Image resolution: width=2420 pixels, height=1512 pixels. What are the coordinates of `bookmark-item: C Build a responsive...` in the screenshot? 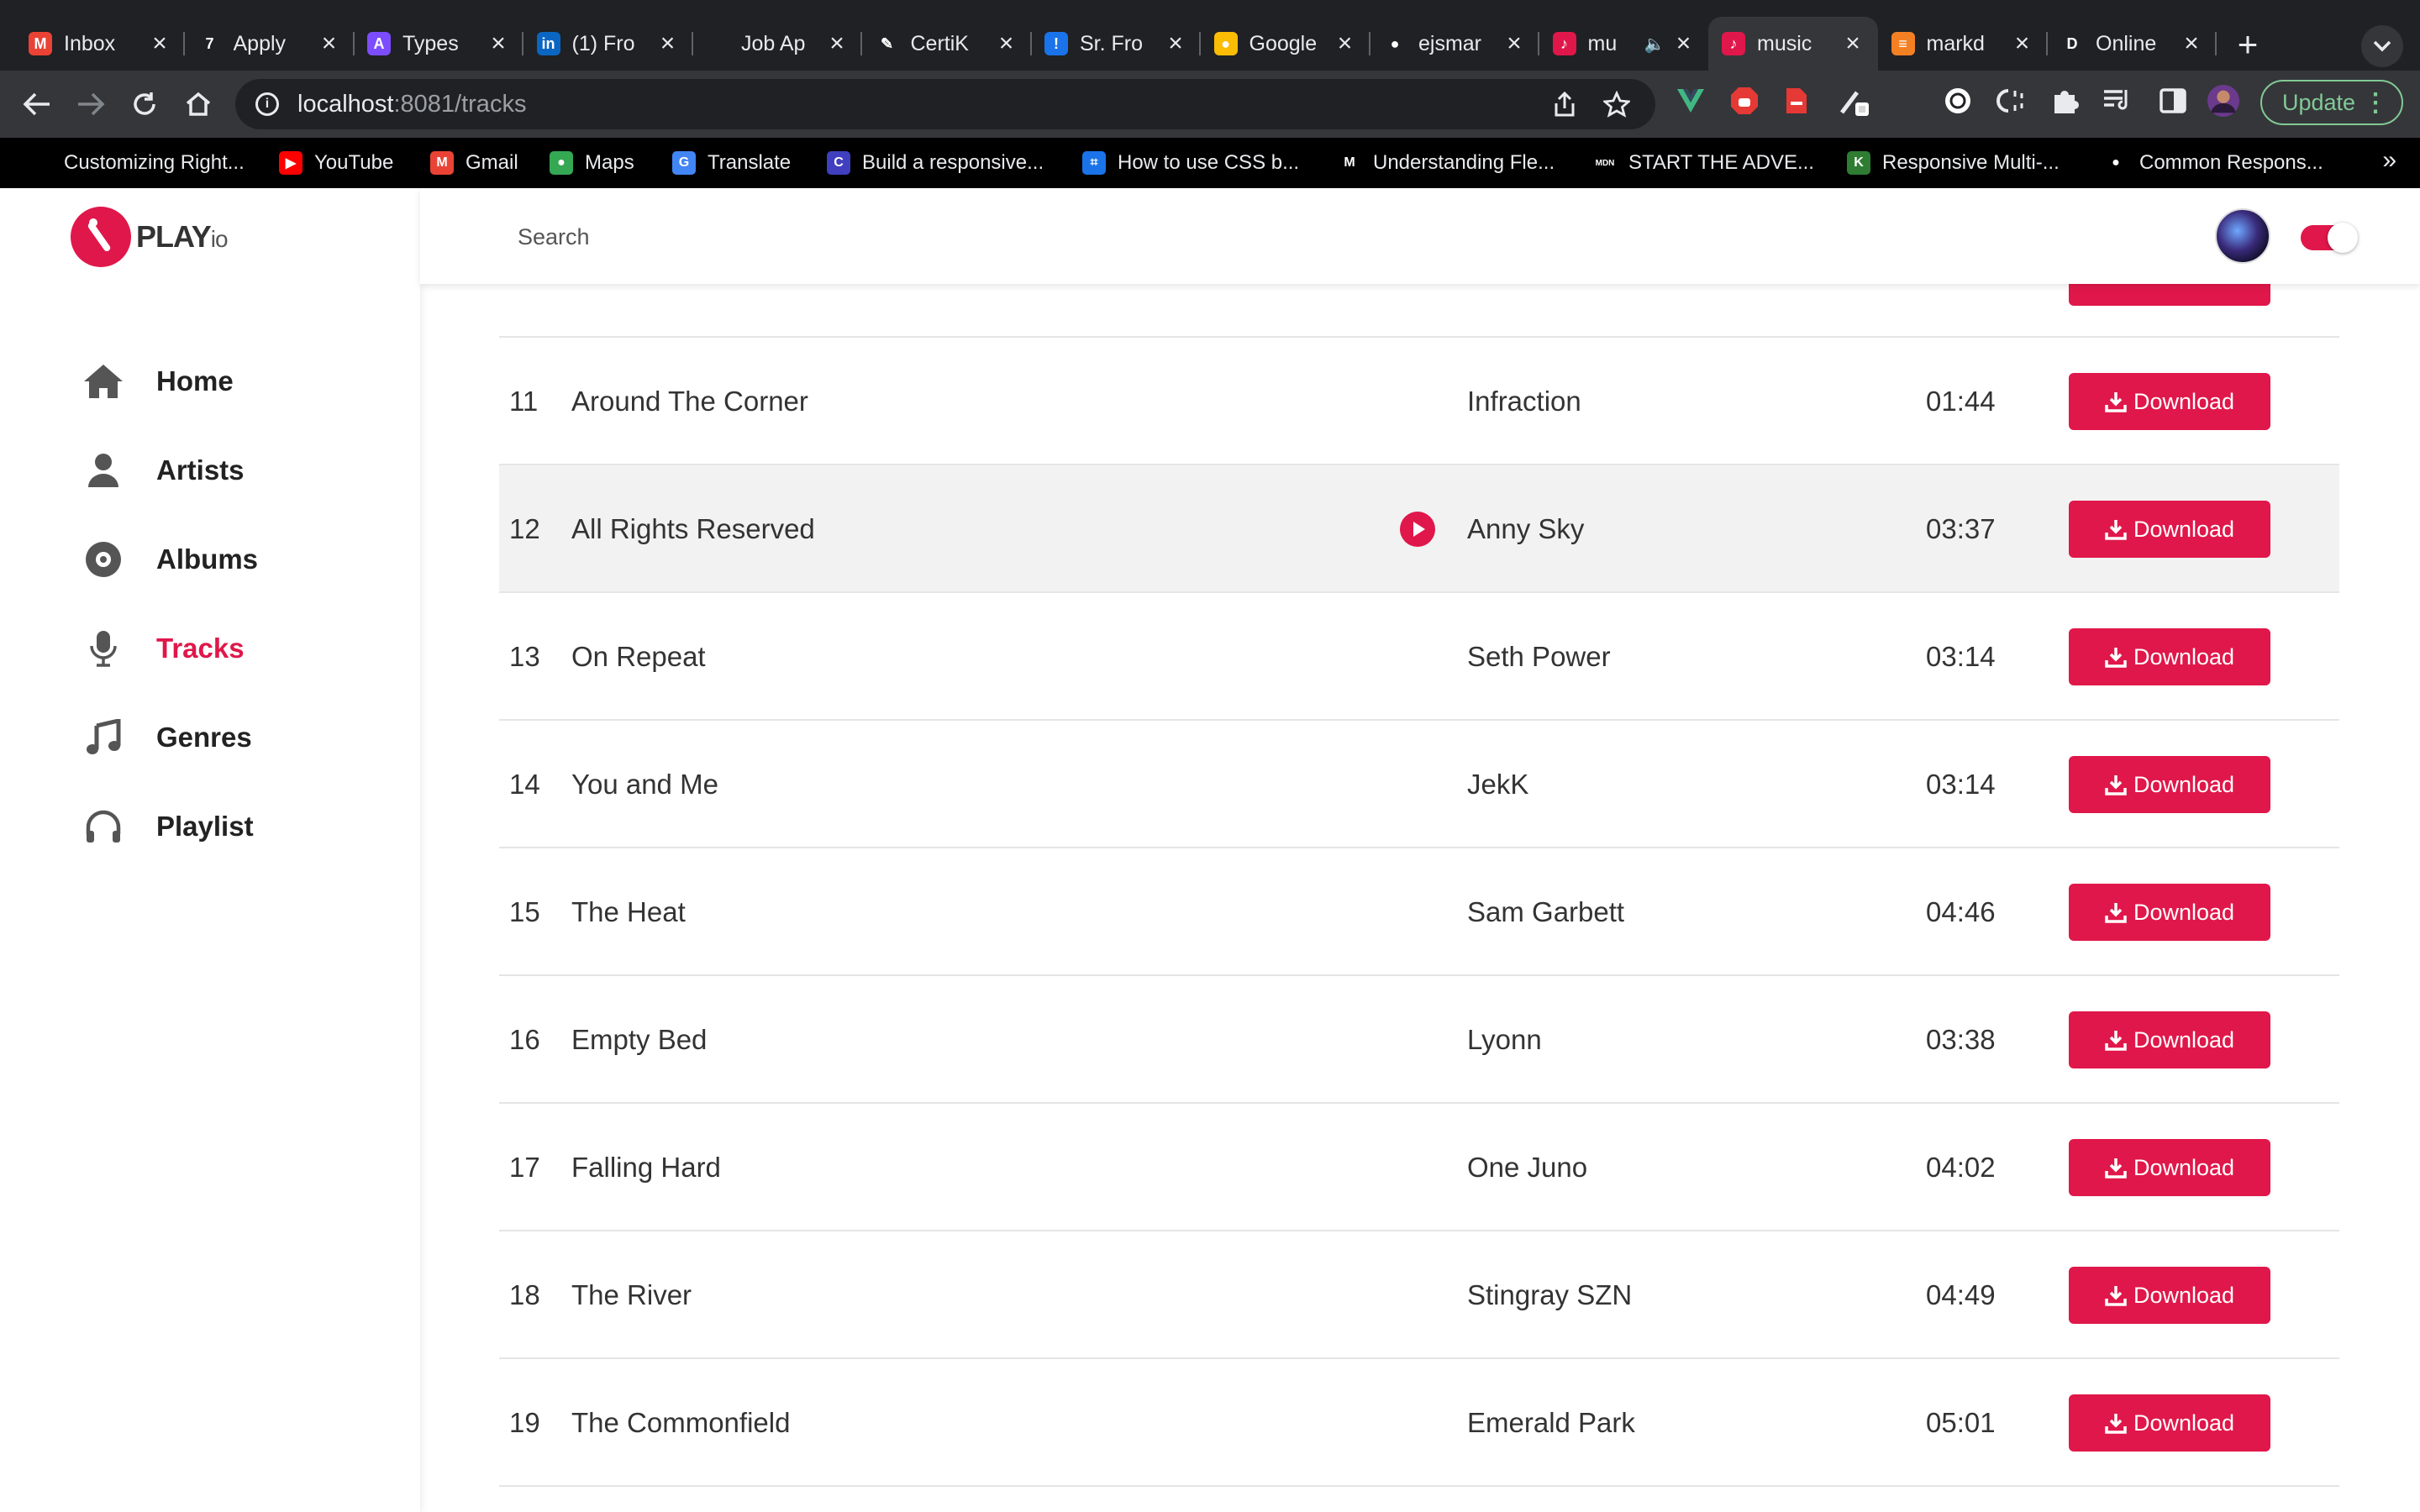 It's located at (935, 163).